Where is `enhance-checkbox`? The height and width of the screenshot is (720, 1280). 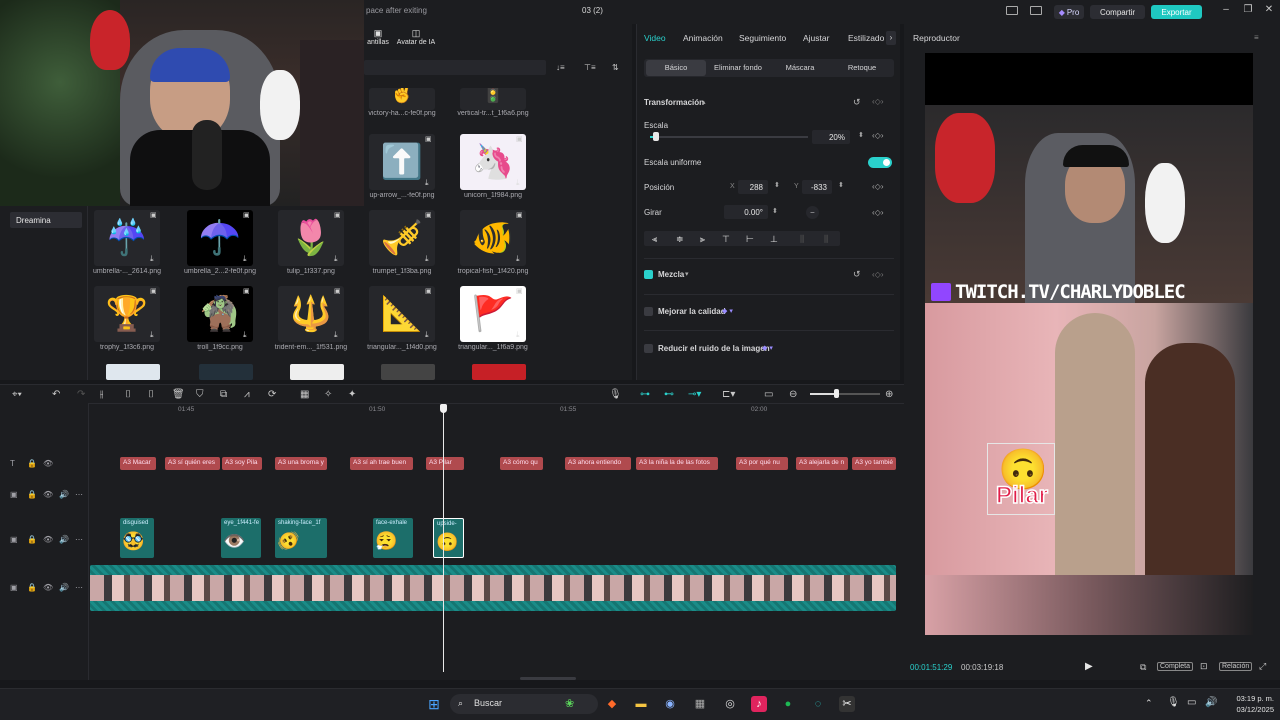 enhance-checkbox is located at coordinates (648, 311).